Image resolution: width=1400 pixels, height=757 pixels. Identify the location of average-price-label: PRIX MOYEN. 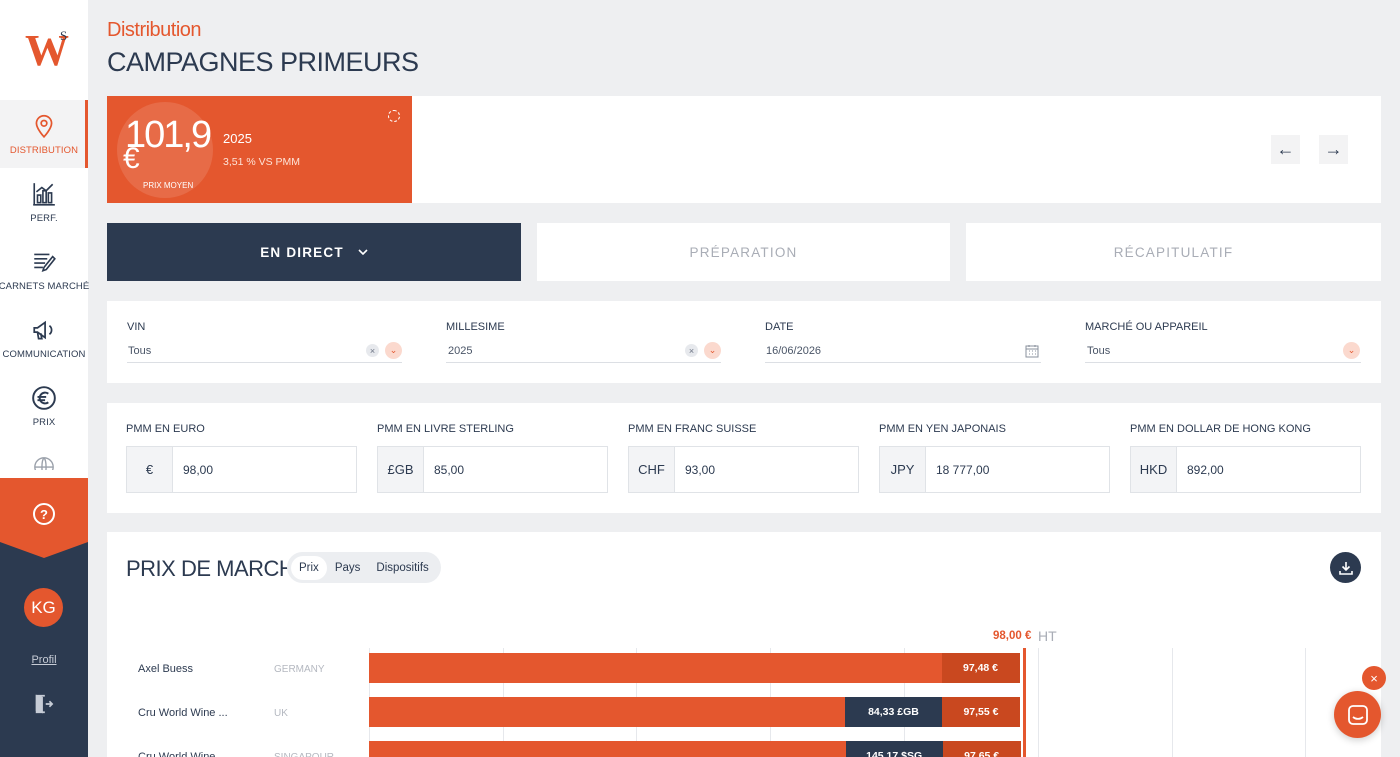
(168, 185).